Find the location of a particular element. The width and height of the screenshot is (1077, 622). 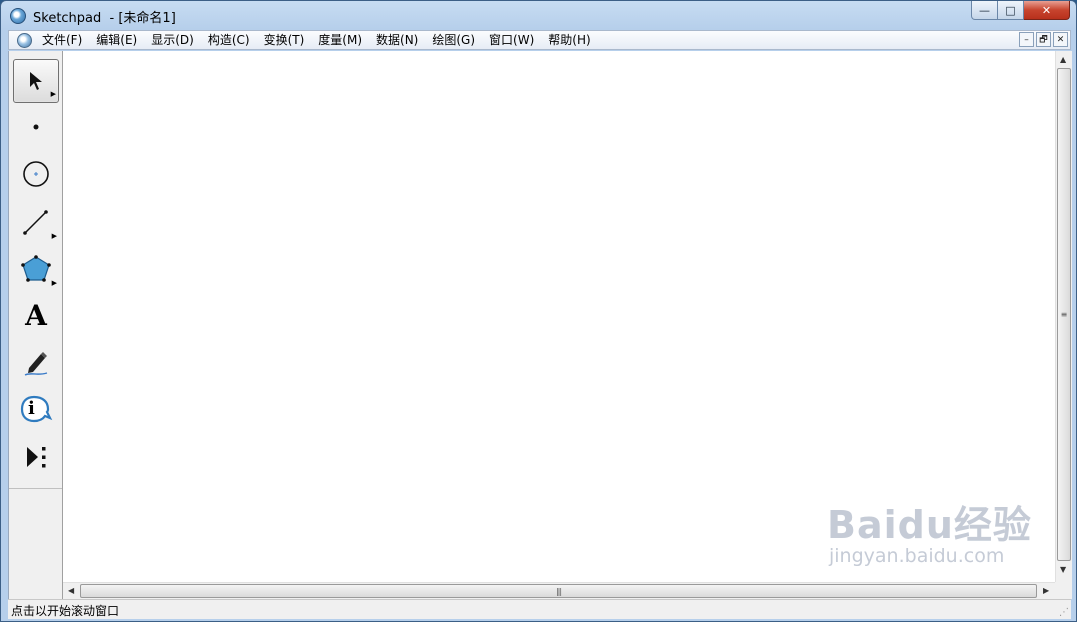

menu-edit: 编辑(E) is located at coordinates (116, 40).